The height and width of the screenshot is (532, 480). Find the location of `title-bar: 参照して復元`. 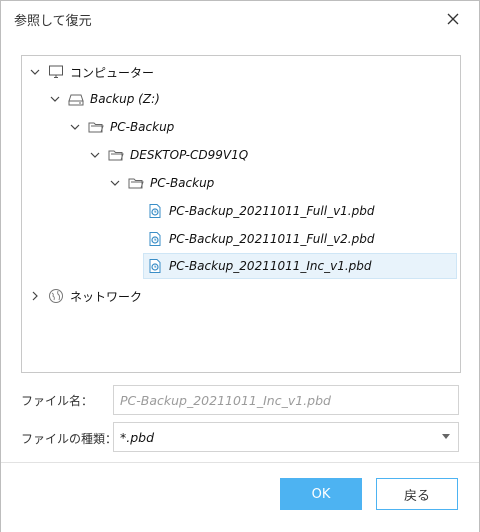

title-bar: 参照して復元 is located at coordinates (240, 19).